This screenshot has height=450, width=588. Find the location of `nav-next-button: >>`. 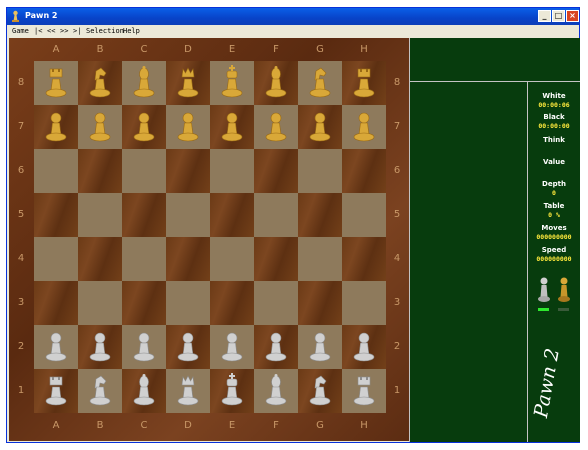

nav-next-button: >> is located at coordinates (64, 31).